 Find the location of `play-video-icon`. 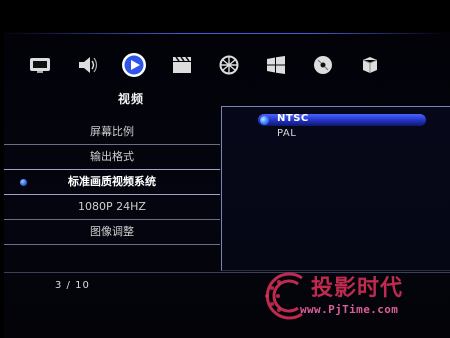

play-video-icon is located at coordinates (134, 65).